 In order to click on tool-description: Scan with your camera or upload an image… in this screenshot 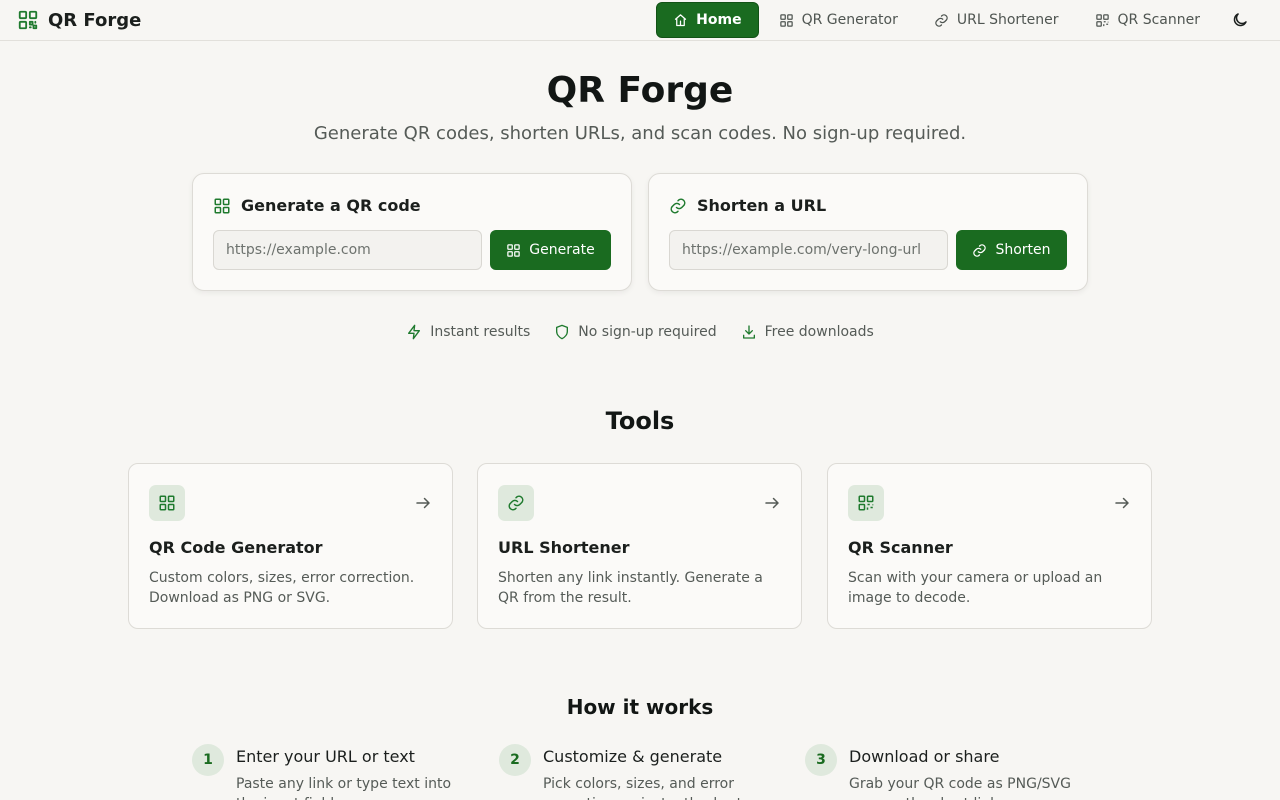, I will do `click(975, 588)`.